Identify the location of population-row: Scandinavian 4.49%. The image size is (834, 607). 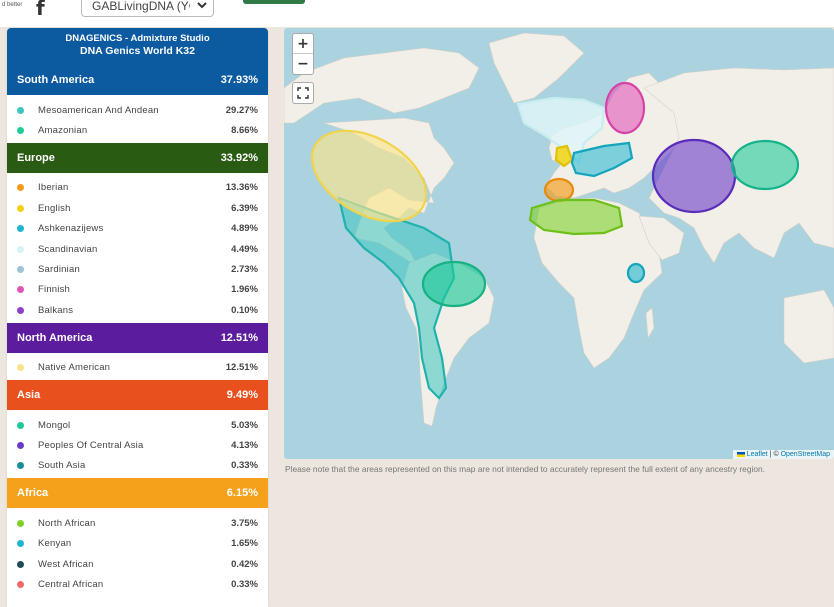
(137, 249).